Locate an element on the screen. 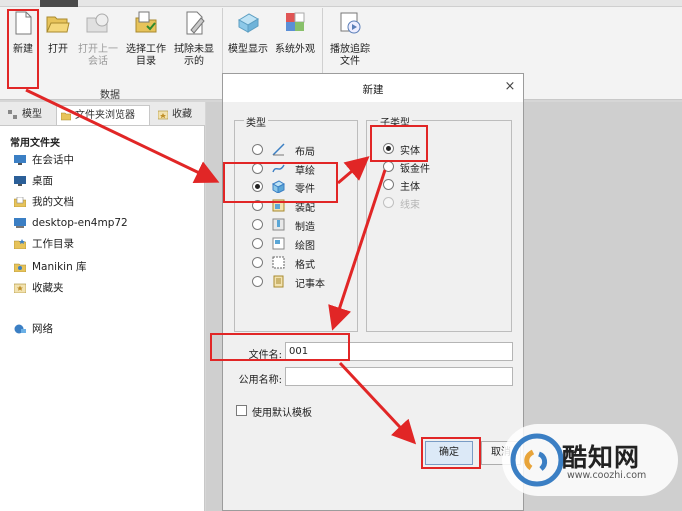 This screenshot has width=682, height=511. open-button-label: 打开 is located at coordinates (58, 49).